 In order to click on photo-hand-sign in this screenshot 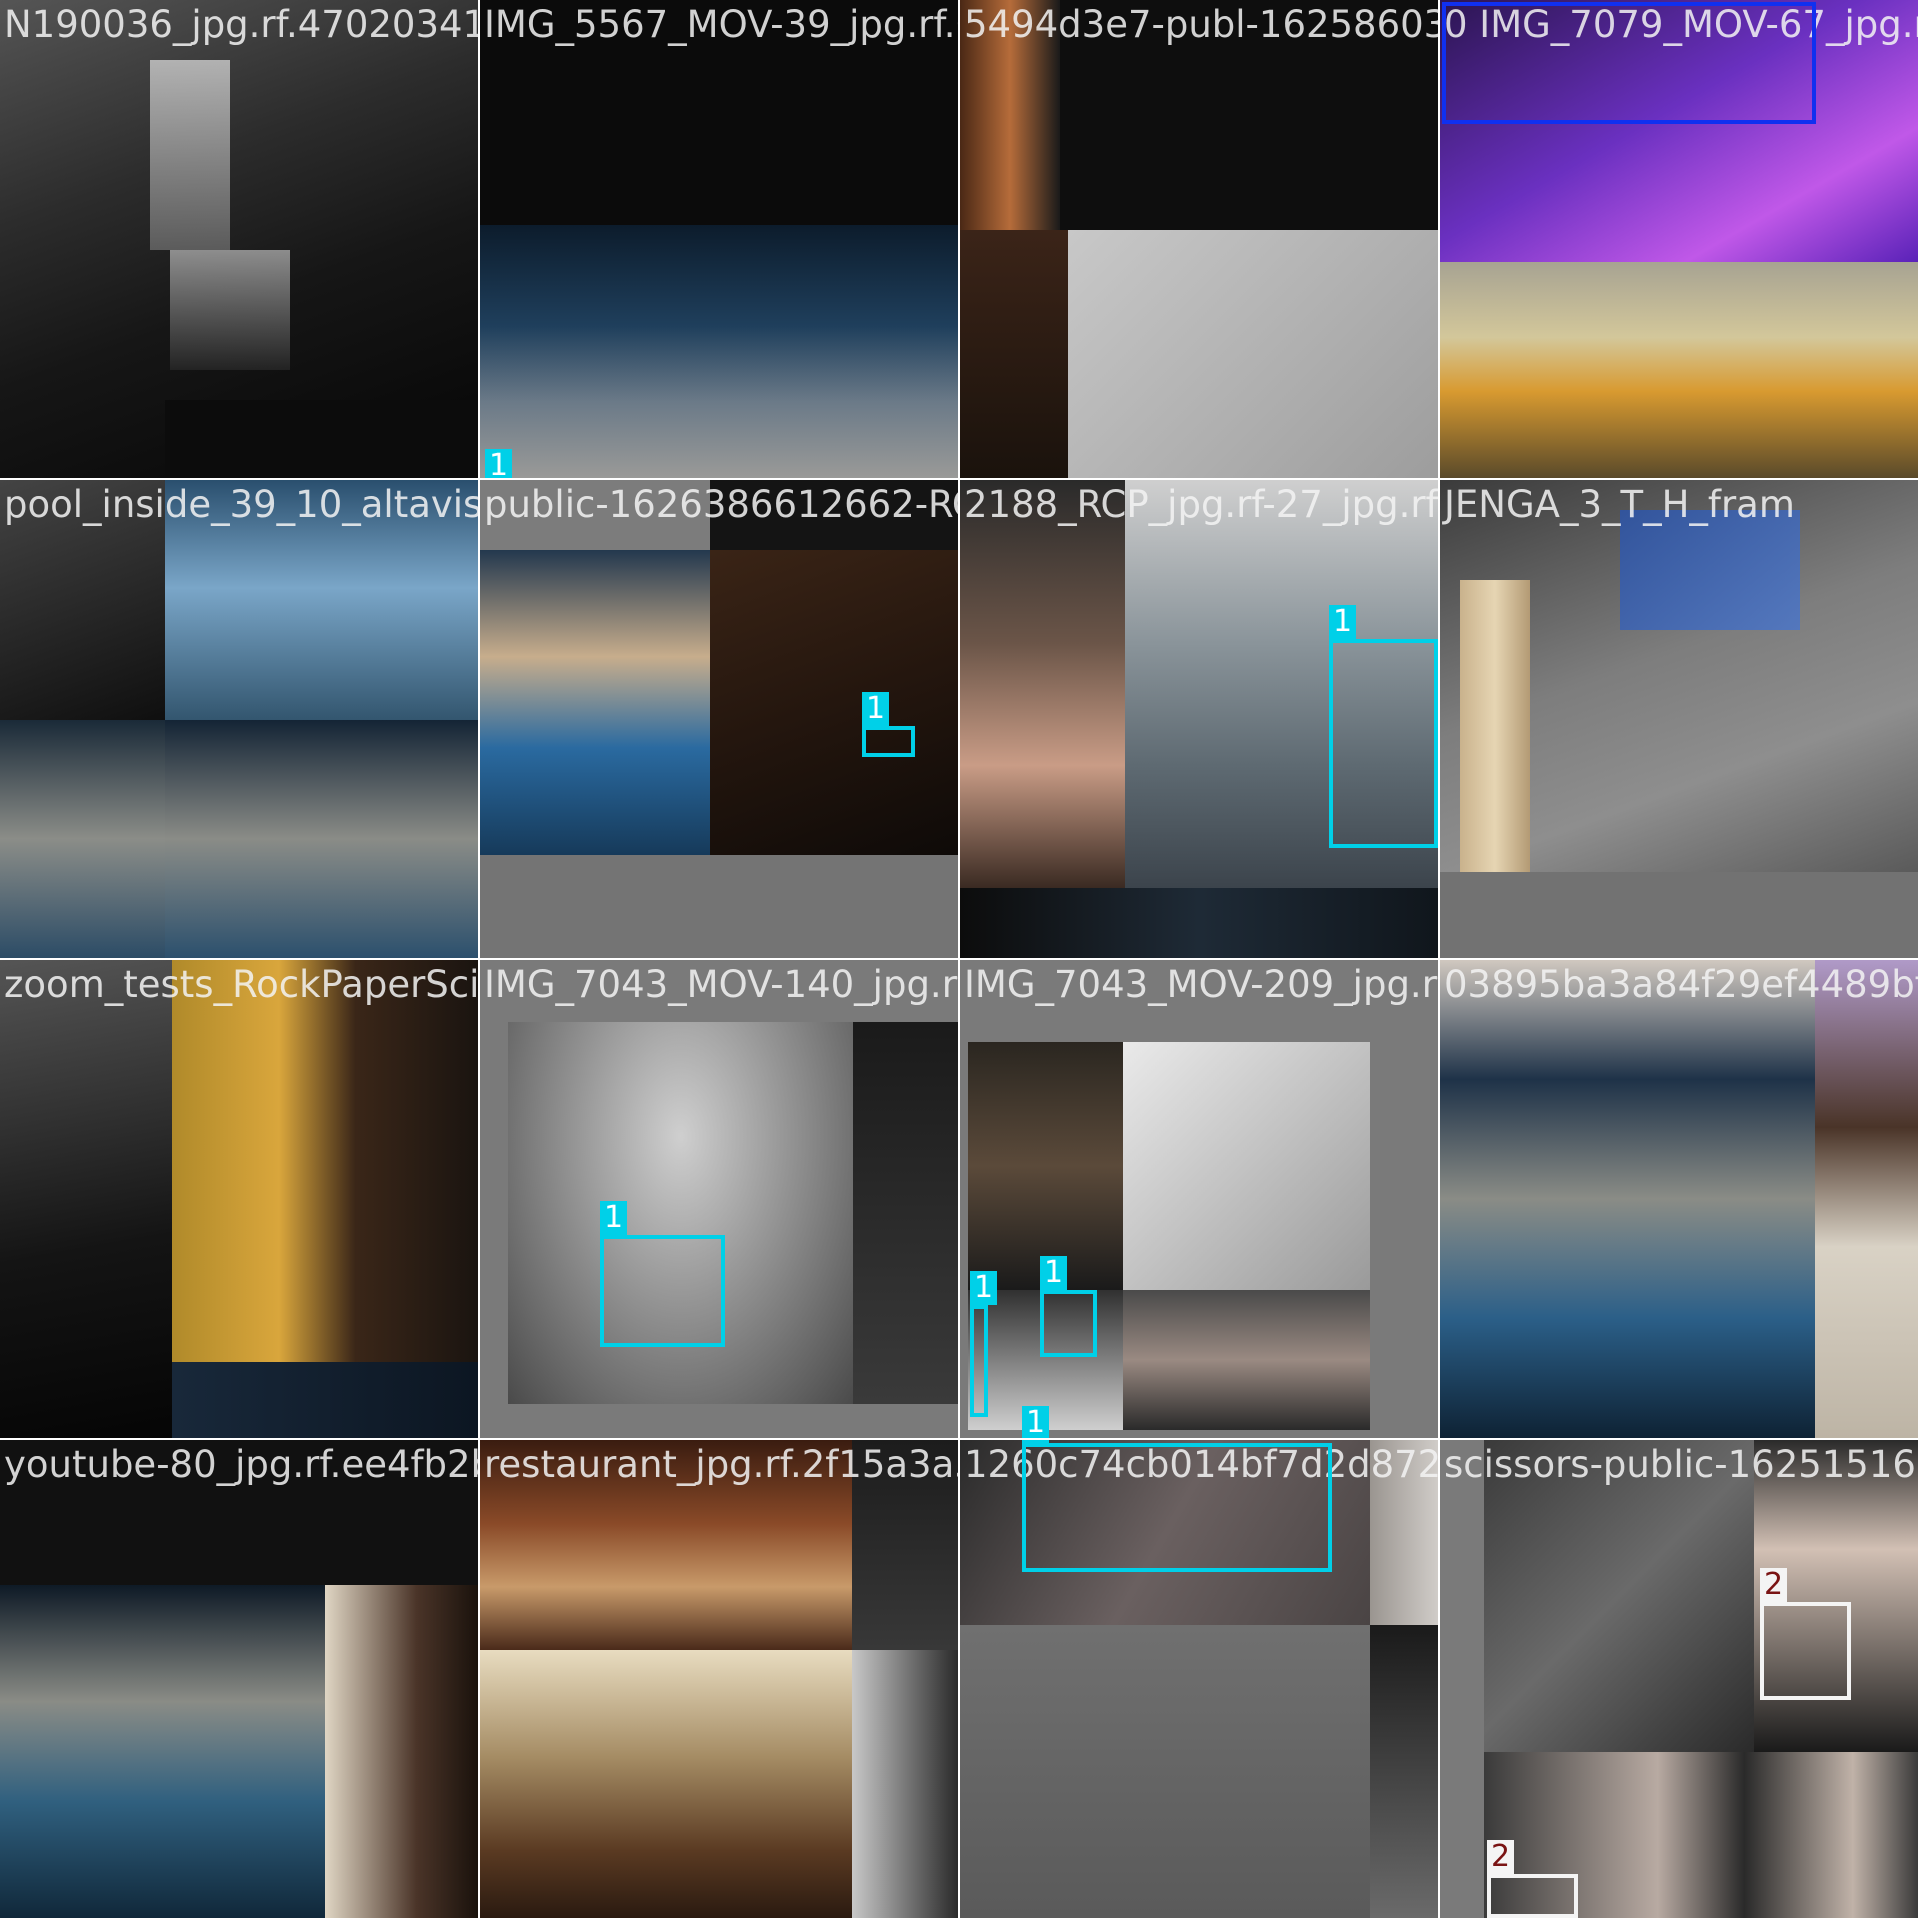, I will do `click(1042, 684)`.